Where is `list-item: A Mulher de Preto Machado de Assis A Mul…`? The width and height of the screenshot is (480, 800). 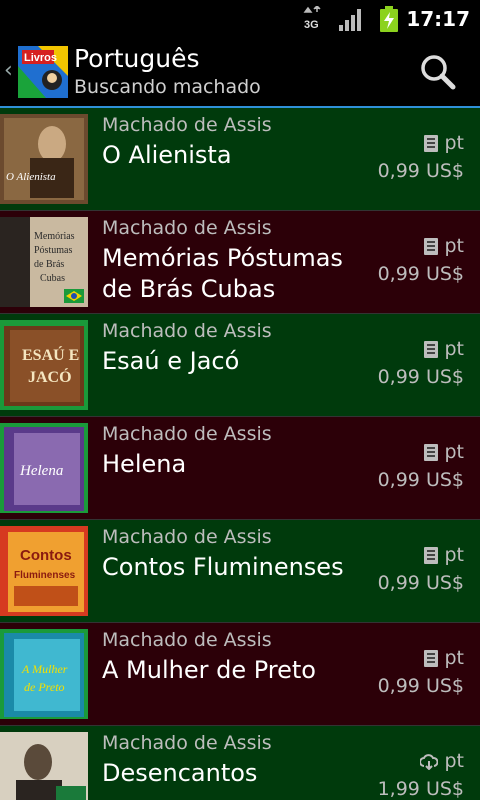 list-item: A Mulher de Preto Machado de Assis A Mul… is located at coordinates (240, 674).